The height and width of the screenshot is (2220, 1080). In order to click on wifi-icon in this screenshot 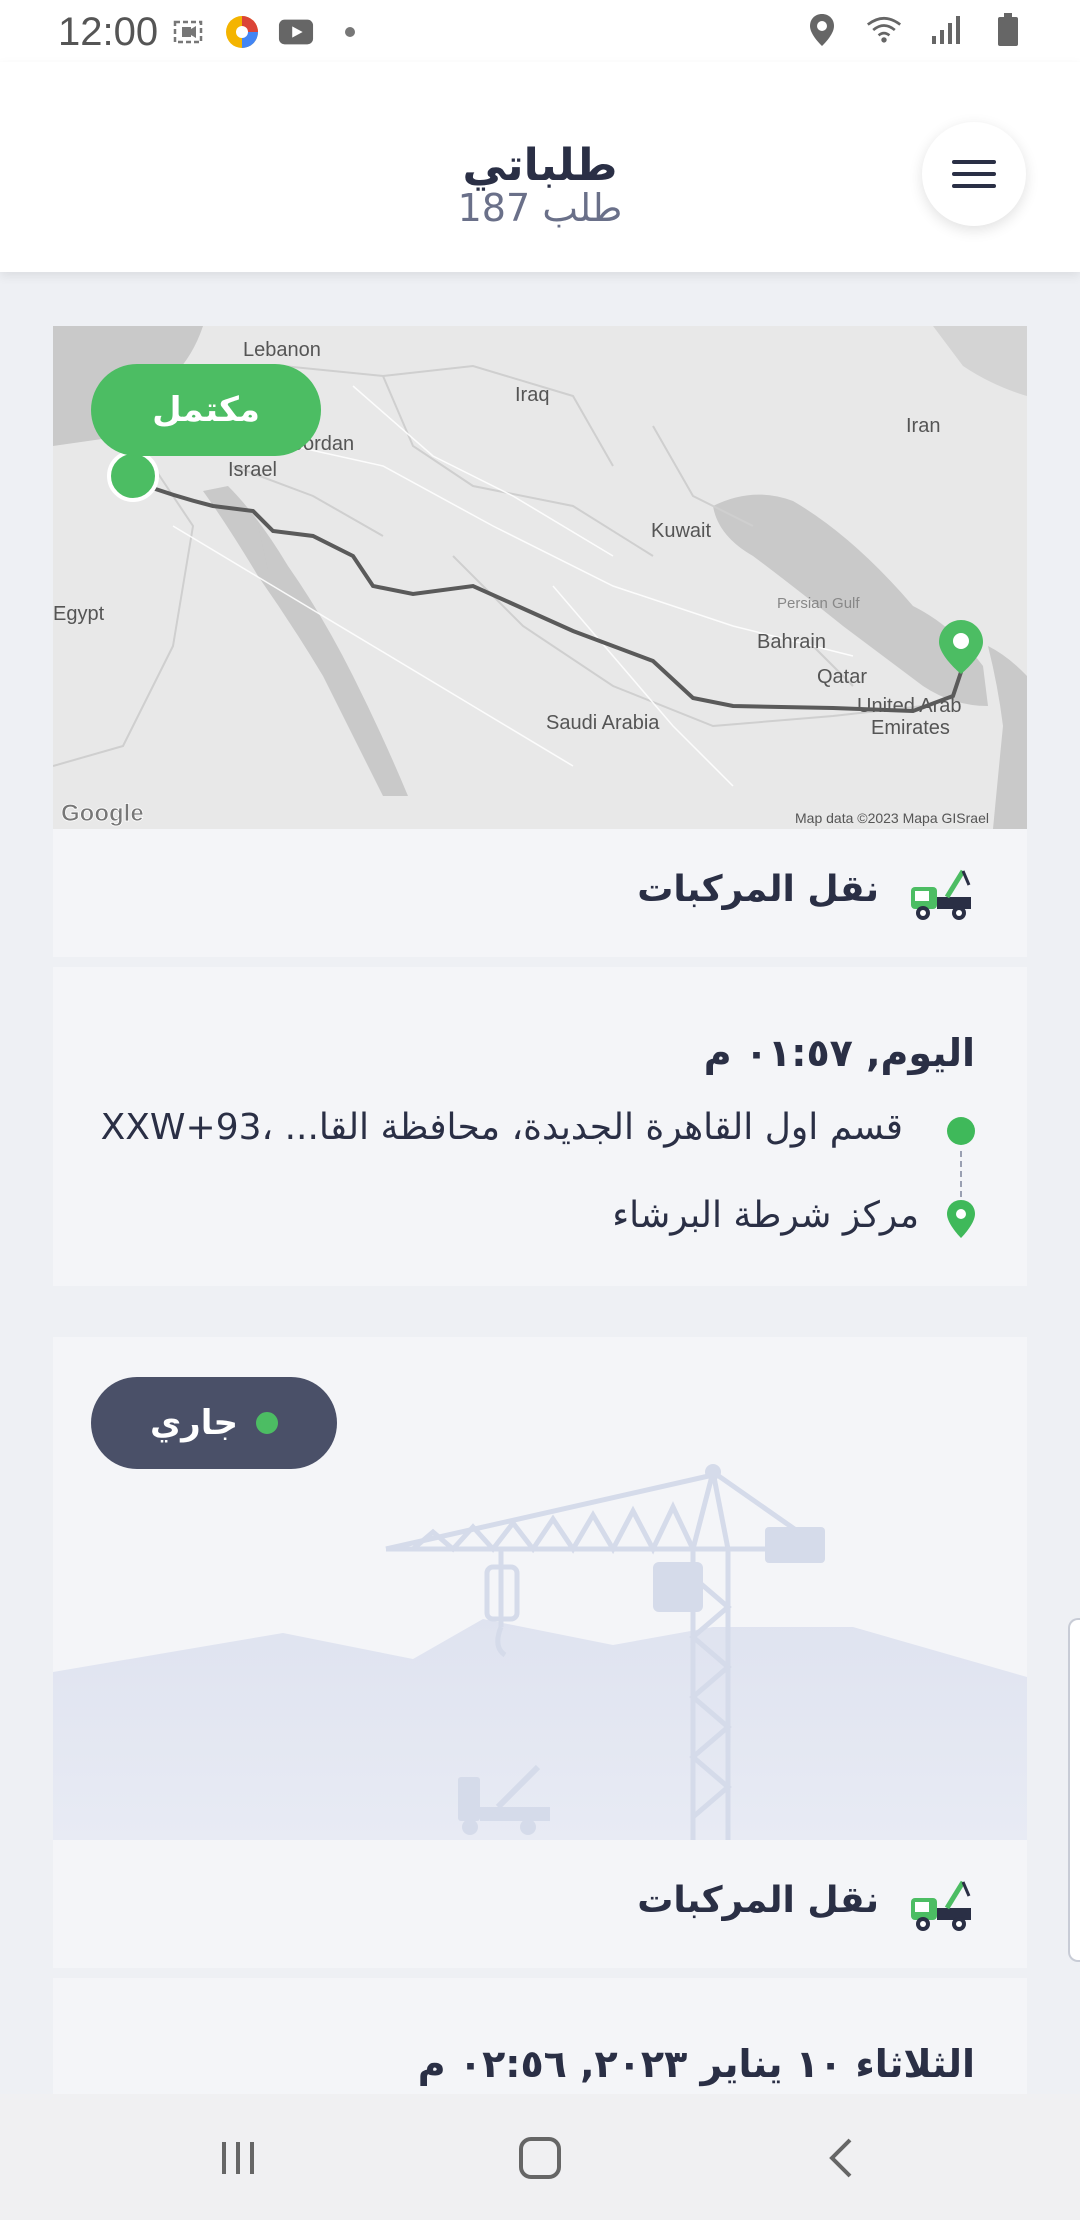, I will do `click(884, 30)`.